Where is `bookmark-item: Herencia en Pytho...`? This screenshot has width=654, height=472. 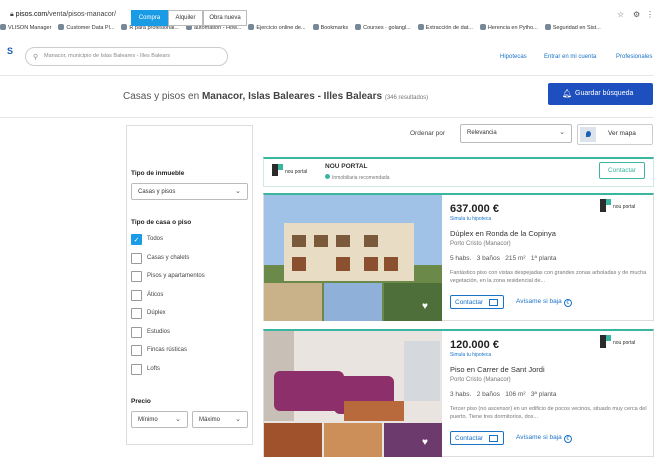
bookmark-item: Herencia en Pytho... is located at coordinates (508, 27).